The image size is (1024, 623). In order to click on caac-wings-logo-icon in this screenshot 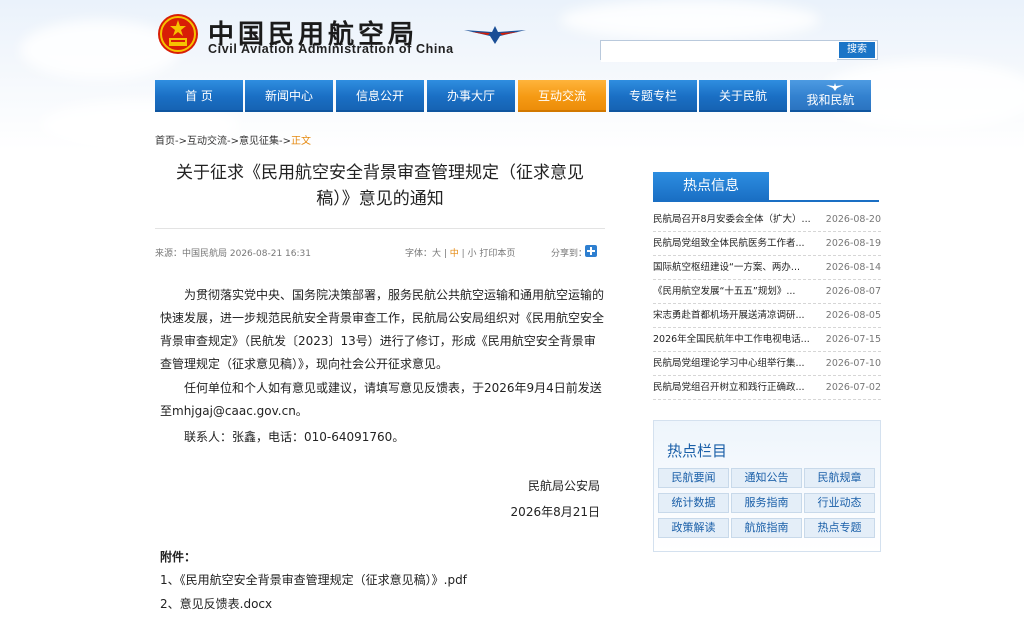, I will do `click(495, 35)`.